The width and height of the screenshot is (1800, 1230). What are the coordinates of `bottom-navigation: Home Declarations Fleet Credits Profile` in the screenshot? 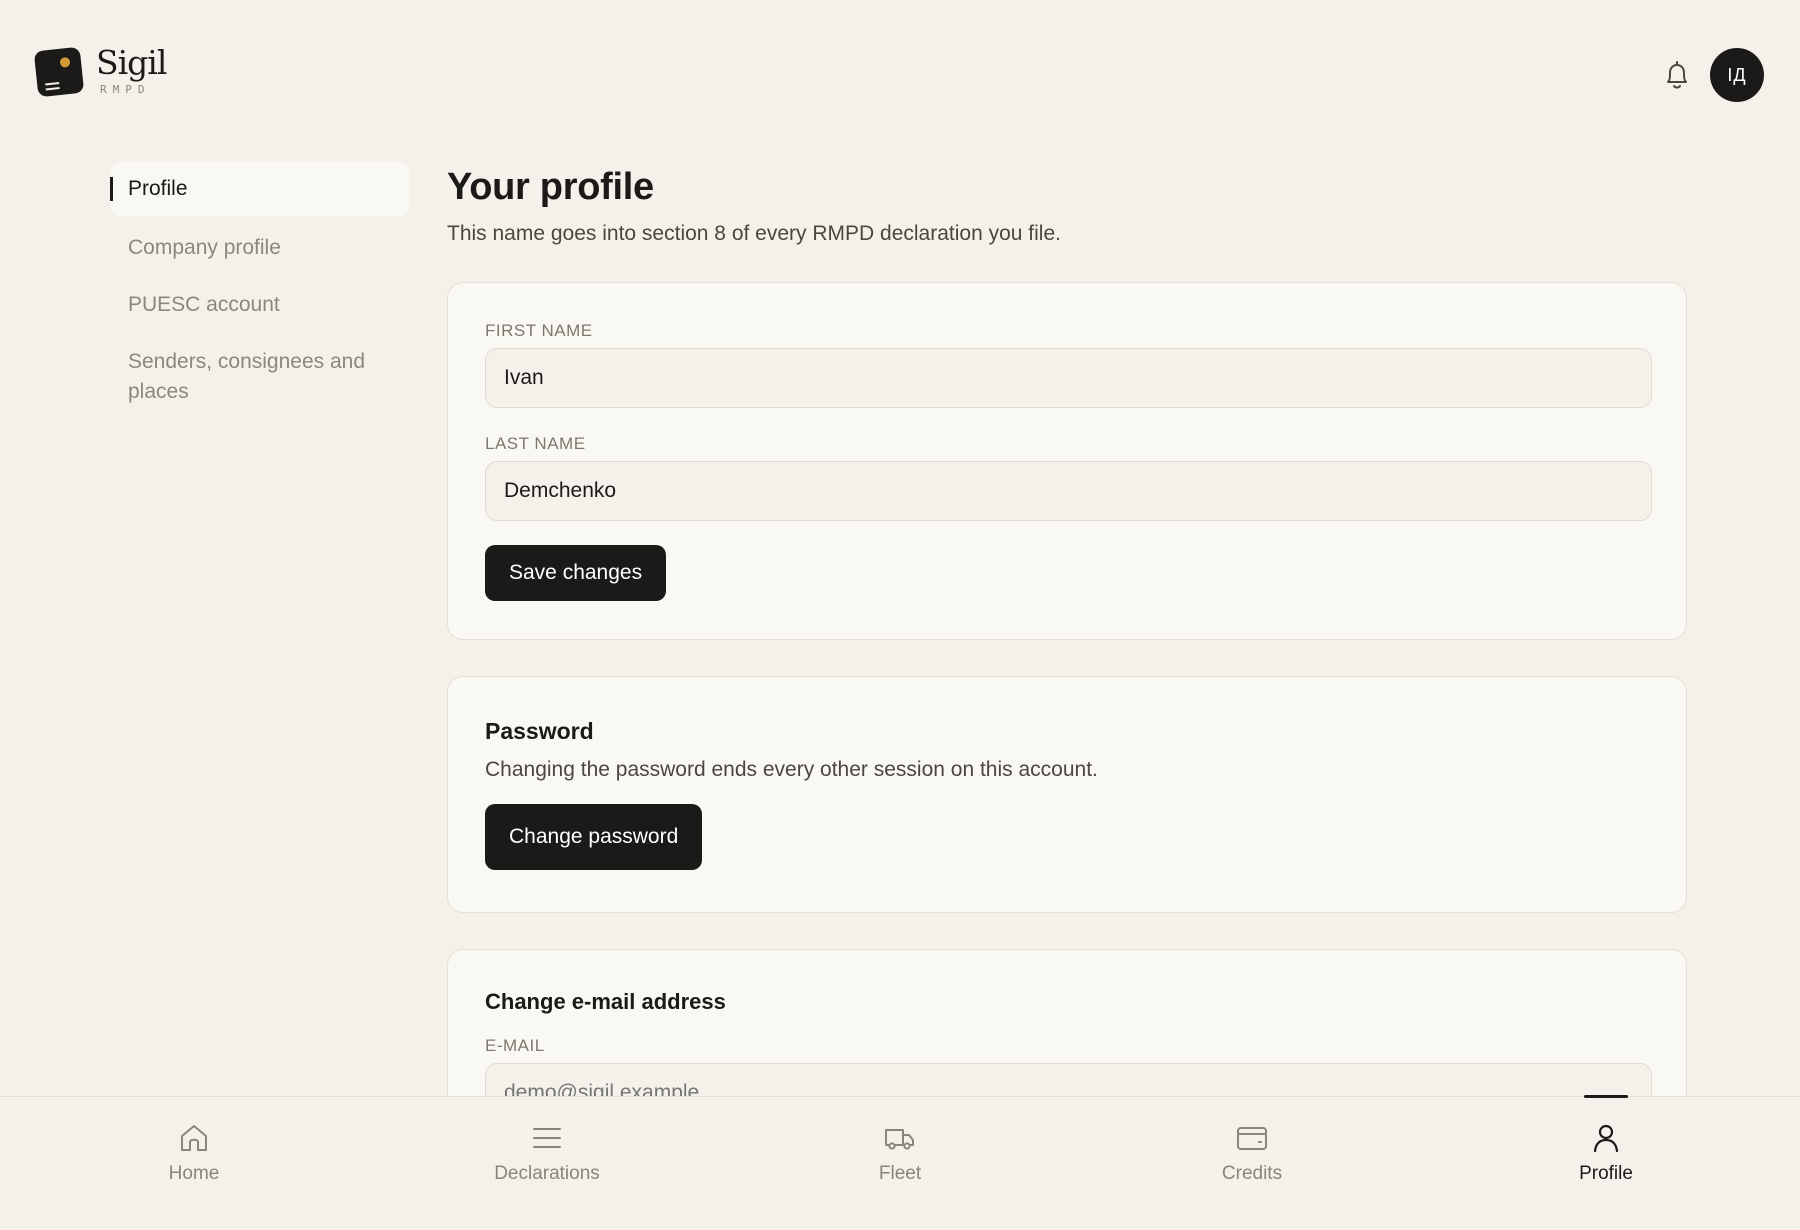 It's located at (900, 1162).